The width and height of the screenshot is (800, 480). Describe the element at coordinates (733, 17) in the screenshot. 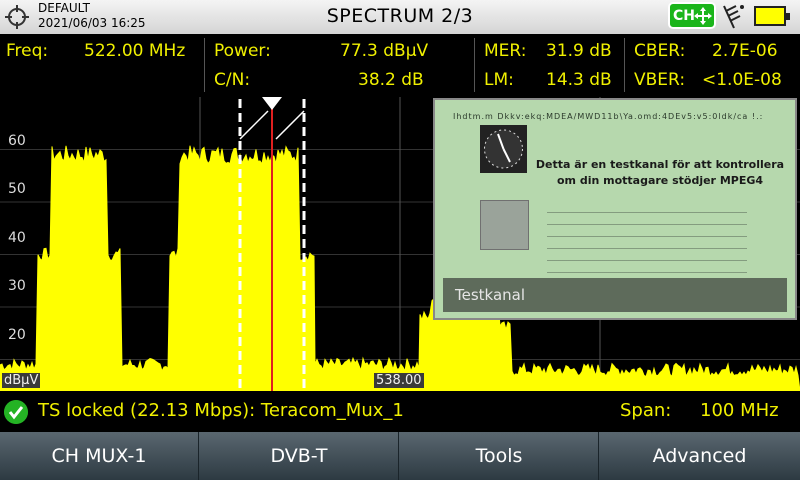

I see `antenna-signal-icon` at that location.